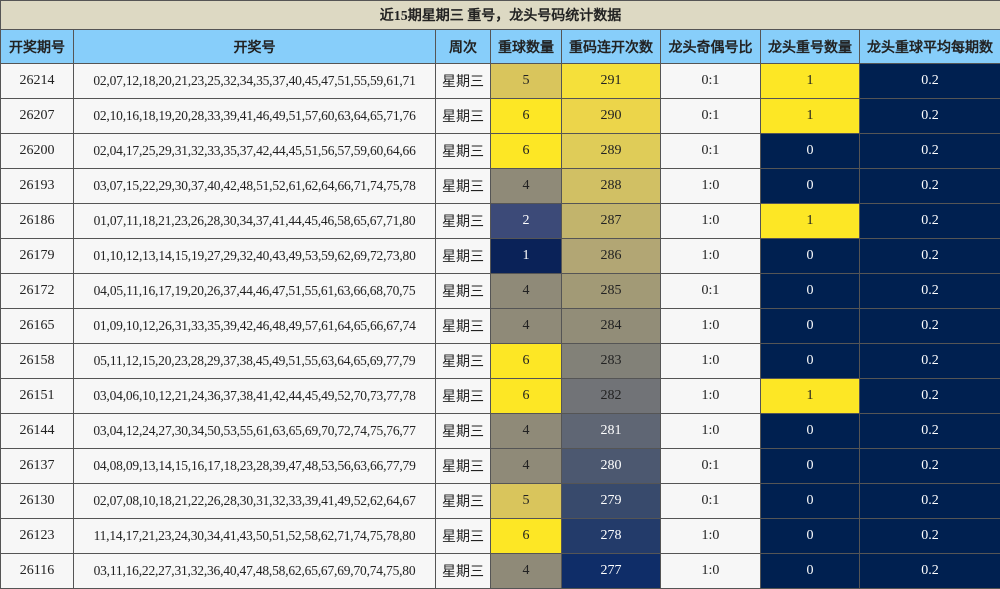 This screenshot has width=1000, height=589. I want to click on cell-head-repeat: 1, so click(810, 221).